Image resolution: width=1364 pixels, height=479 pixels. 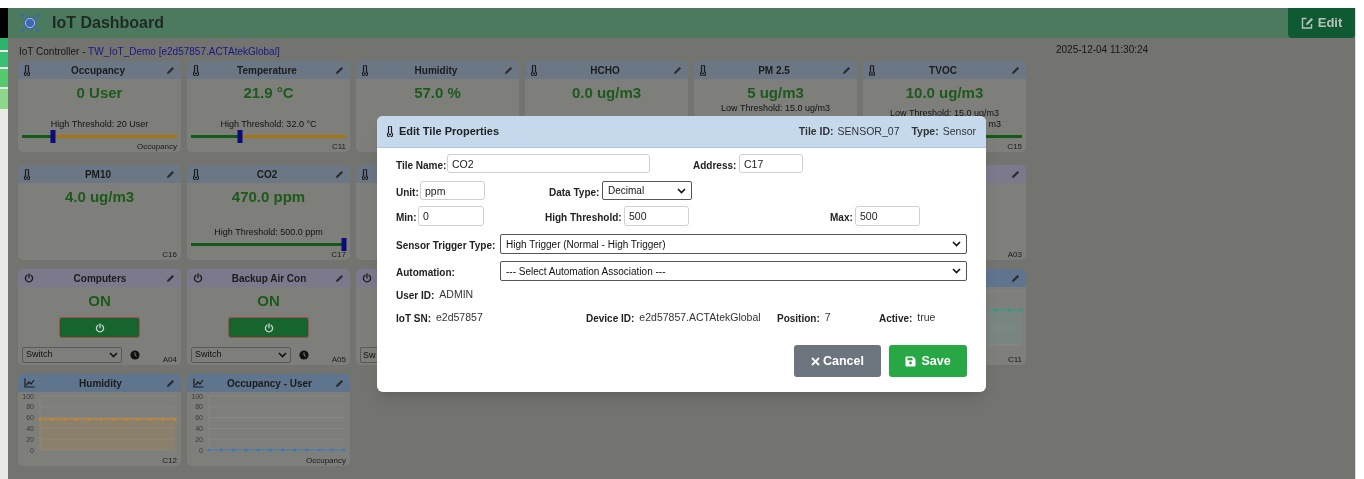 What do you see at coordinates (926, 318) in the screenshot?
I see `field-value: true` at bounding box center [926, 318].